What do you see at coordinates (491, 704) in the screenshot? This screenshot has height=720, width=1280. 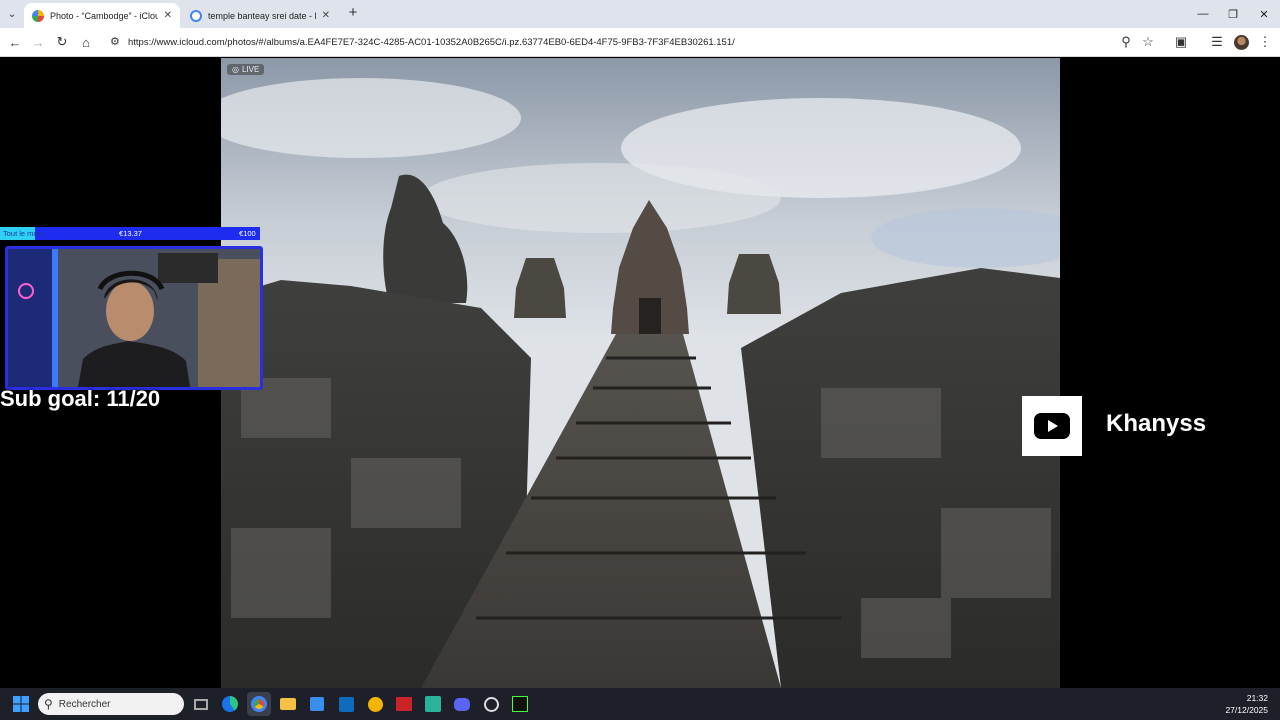 I see `obs-icon` at bounding box center [491, 704].